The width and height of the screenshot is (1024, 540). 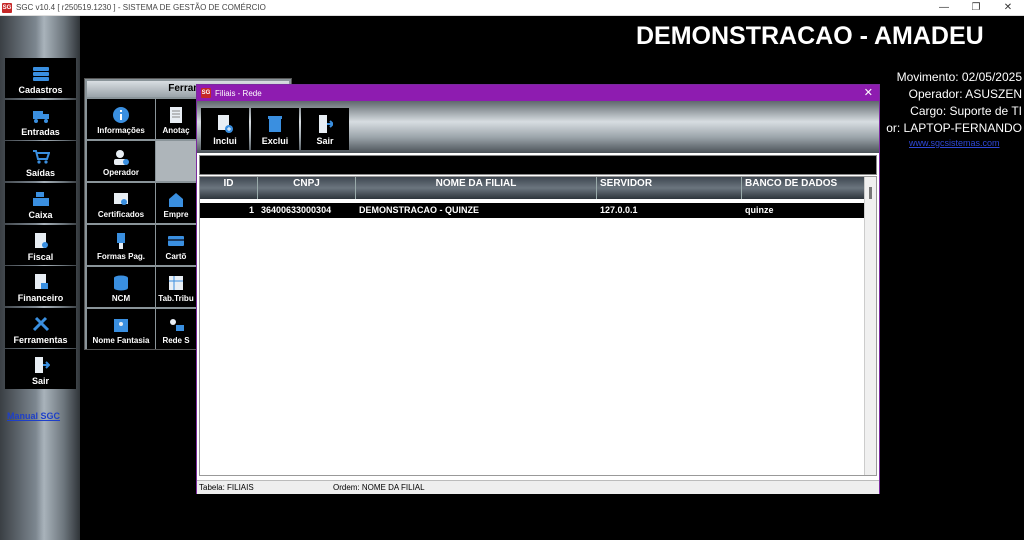 I want to click on card-icon, so click(x=176, y=241).